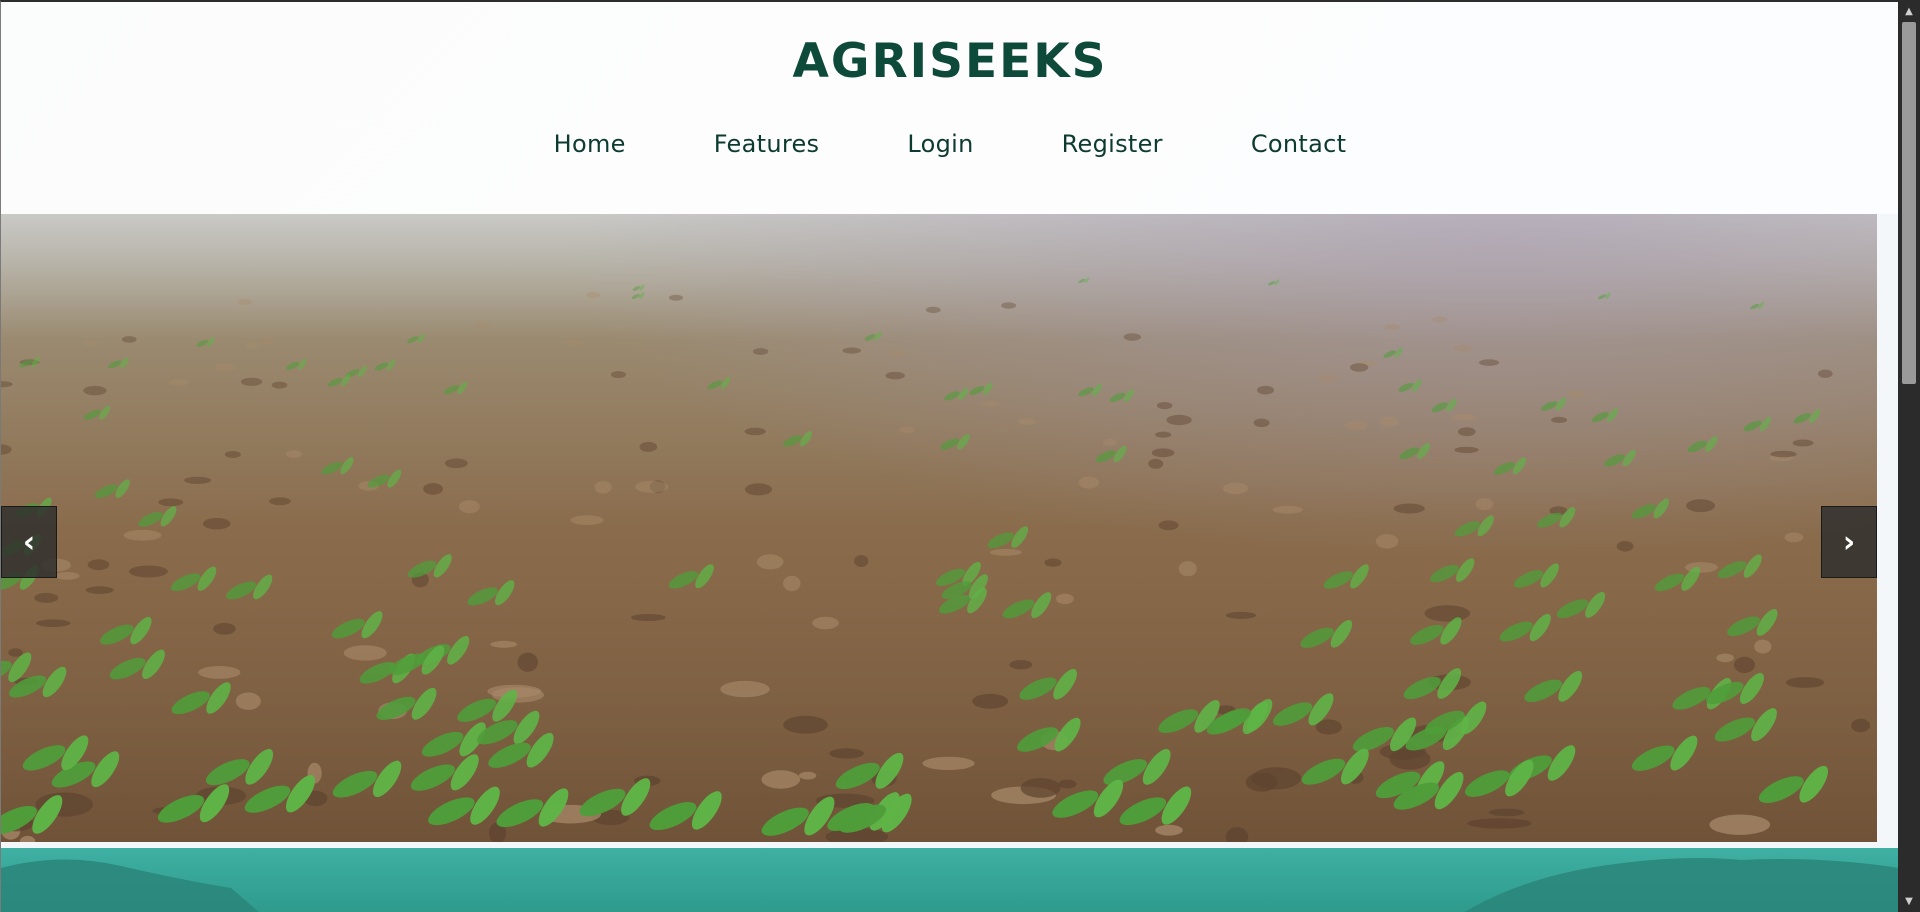 The image size is (1920, 912). I want to click on scroll-up-icon: ▲, so click(1909, 11).